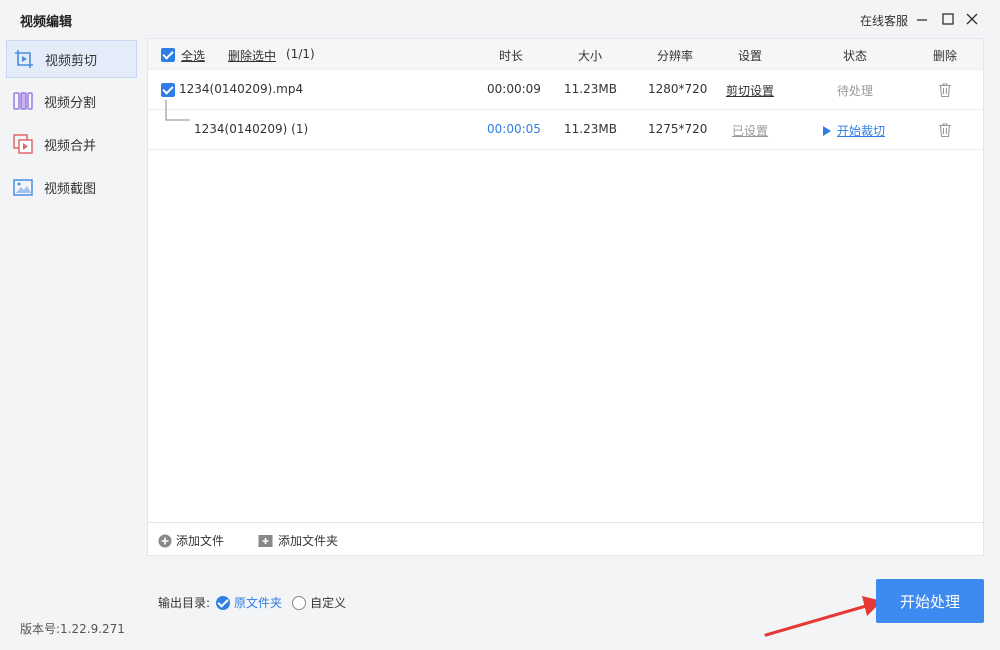 The height and width of the screenshot is (650, 1000). What do you see at coordinates (750, 130) in the screenshot?
I see `settings-done-link: 已设置` at bounding box center [750, 130].